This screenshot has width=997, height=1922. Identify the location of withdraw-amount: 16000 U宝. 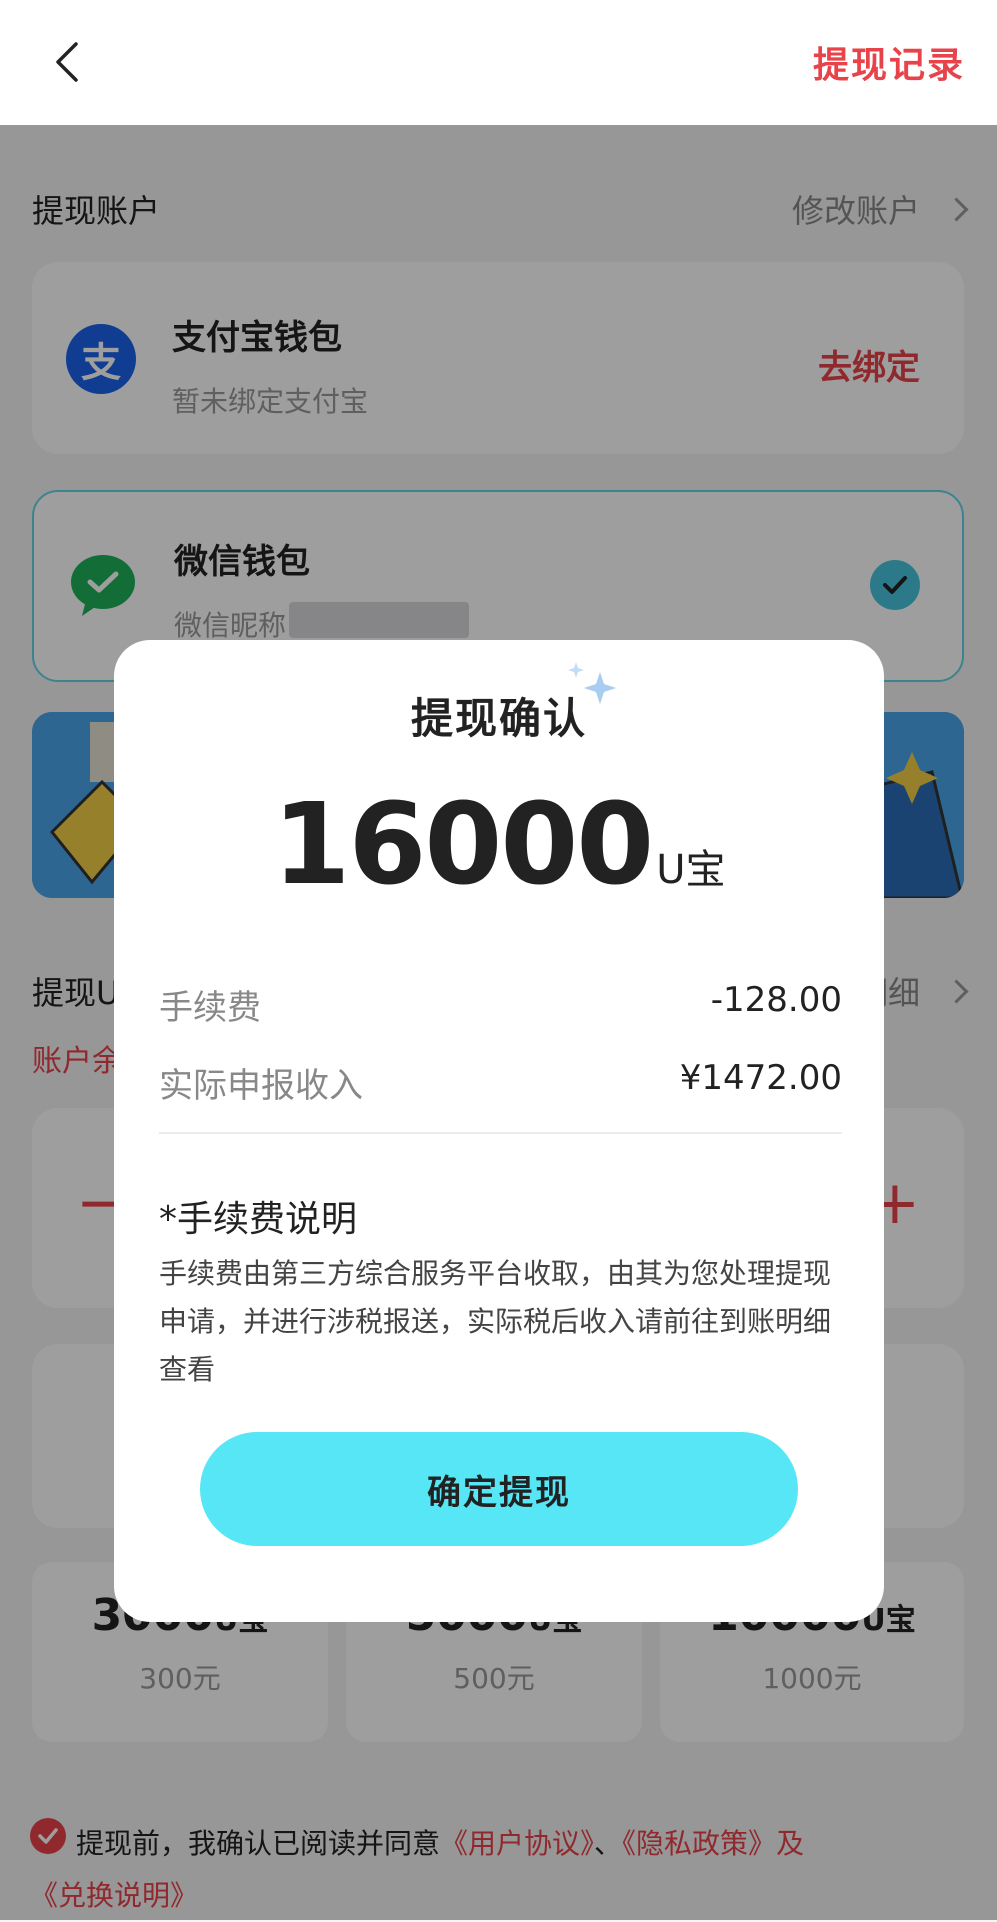
(499, 845).